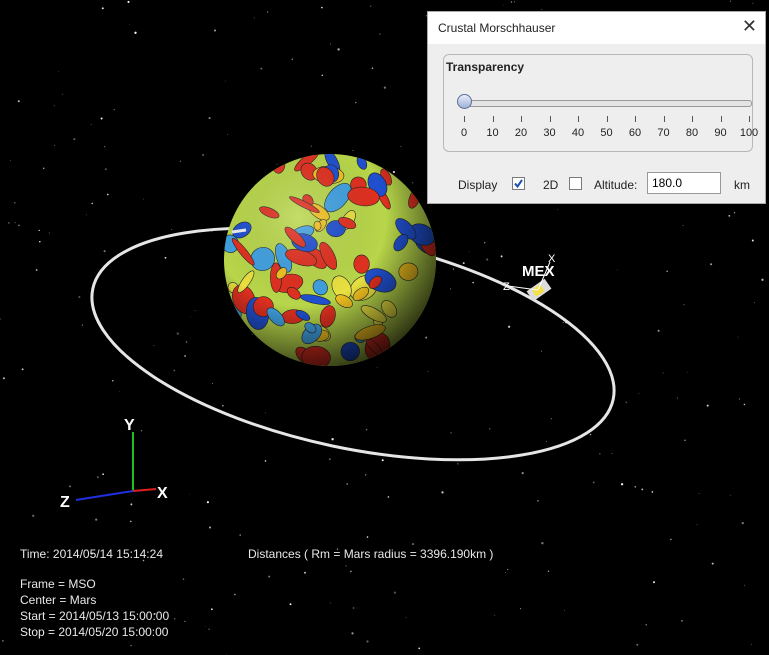  Describe the element at coordinates (95, 616) in the screenshot. I see `start-readout: Start = 2014/05/13 15:00:00` at that location.